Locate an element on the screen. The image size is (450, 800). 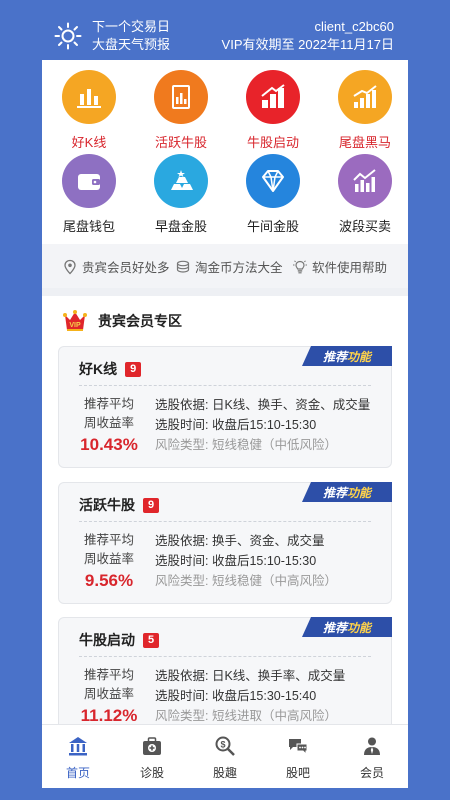
help-link: 软件使用帮助 is located at coordinates (339, 266).